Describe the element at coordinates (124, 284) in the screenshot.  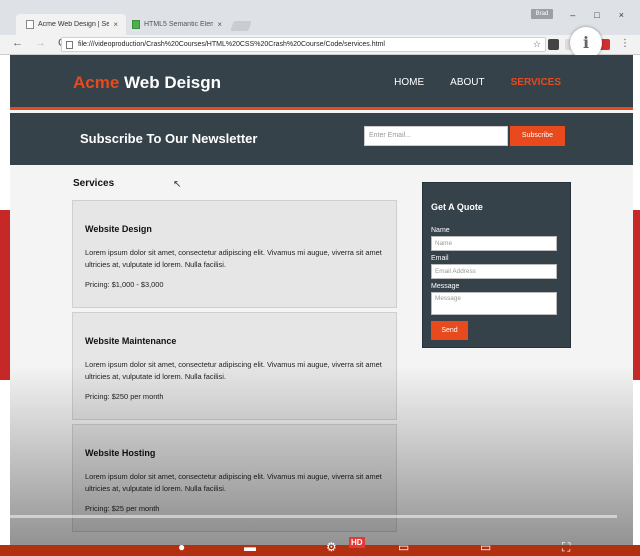
I see `service-price: Pricing: $1,000 - $3,000` at that location.